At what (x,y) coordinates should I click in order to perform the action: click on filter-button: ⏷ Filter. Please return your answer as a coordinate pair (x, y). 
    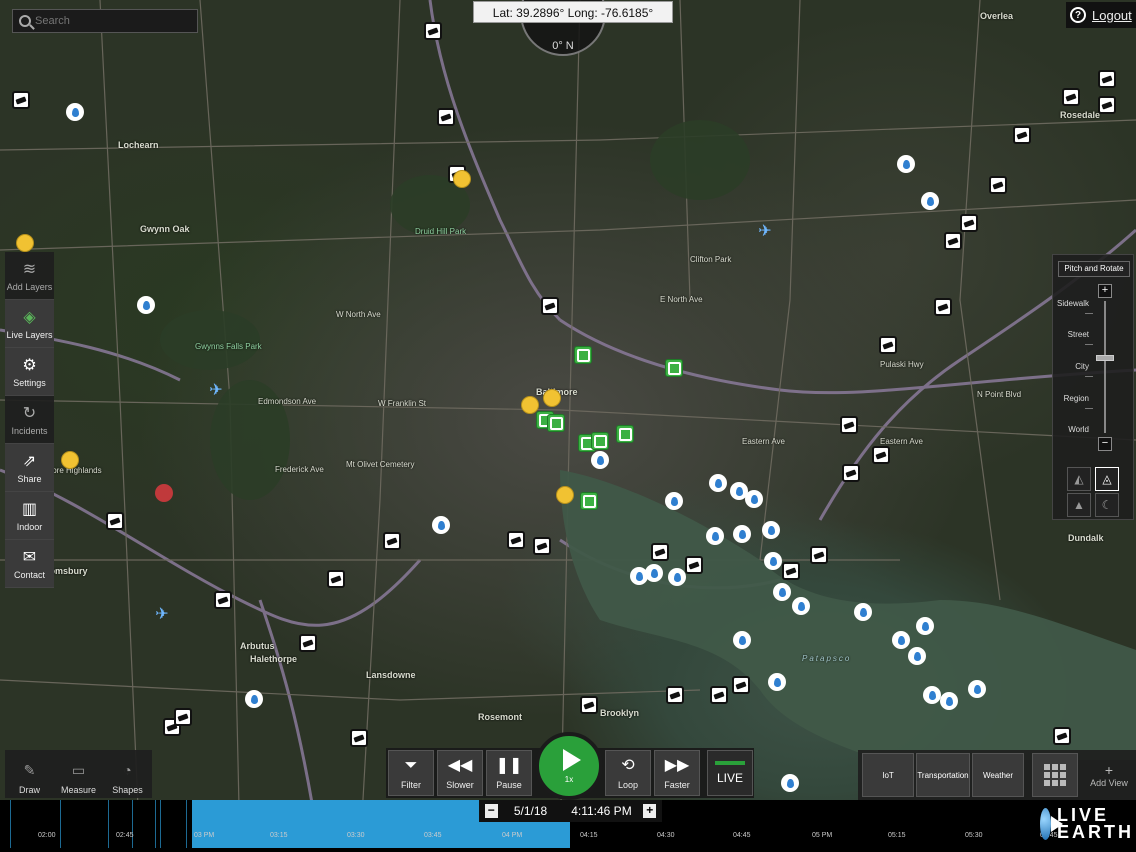
    Looking at the image, I should click on (411, 773).